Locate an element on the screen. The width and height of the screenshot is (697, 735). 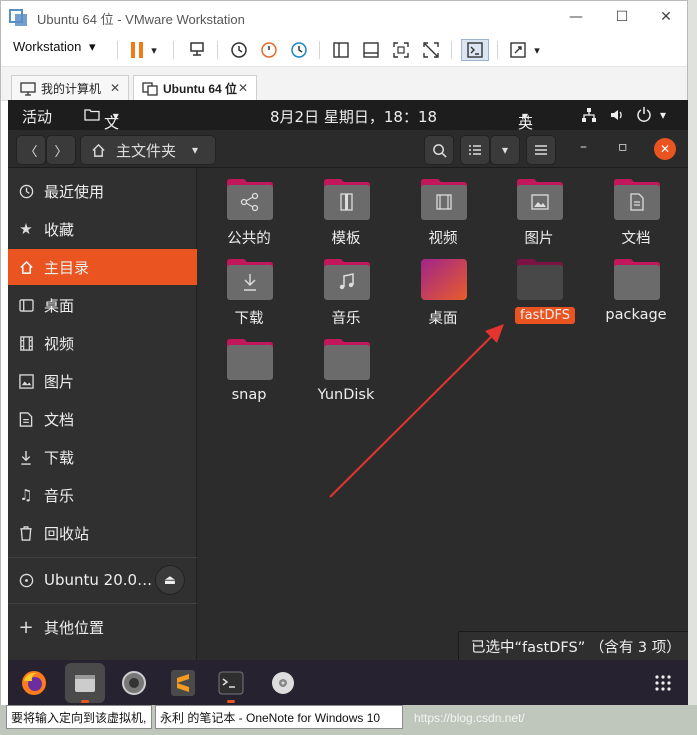
tab-my-computer: 我的计算机 ✕ is located at coordinates (70, 88).